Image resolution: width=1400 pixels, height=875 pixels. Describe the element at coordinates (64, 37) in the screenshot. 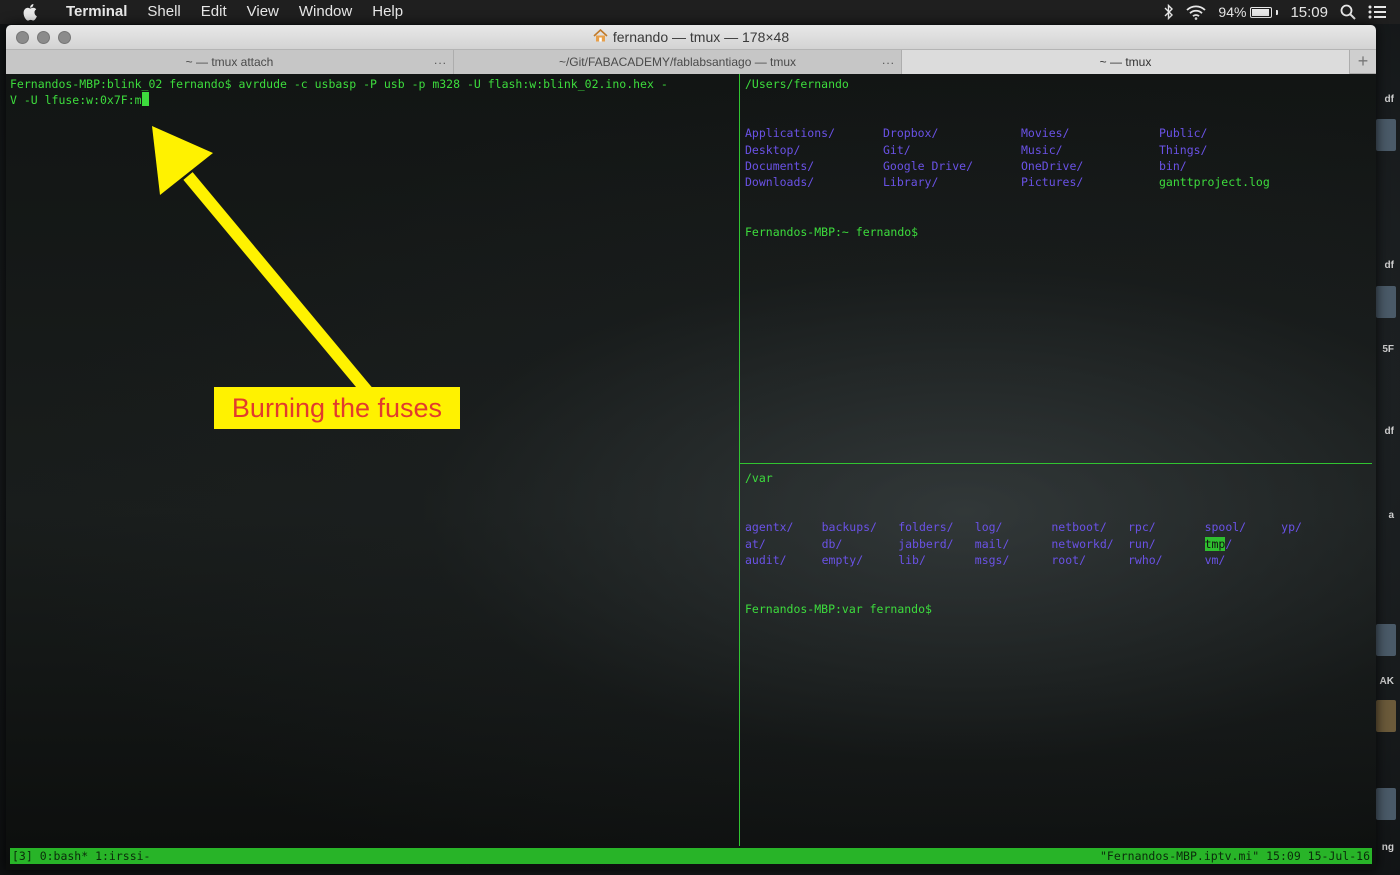

I see `zoom-button` at that location.